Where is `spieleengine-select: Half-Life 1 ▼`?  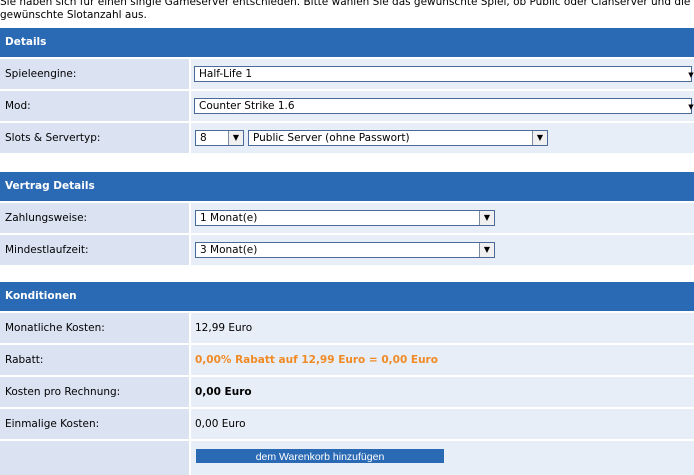 spieleengine-select: Half-Life 1 ▼ is located at coordinates (444, 74).